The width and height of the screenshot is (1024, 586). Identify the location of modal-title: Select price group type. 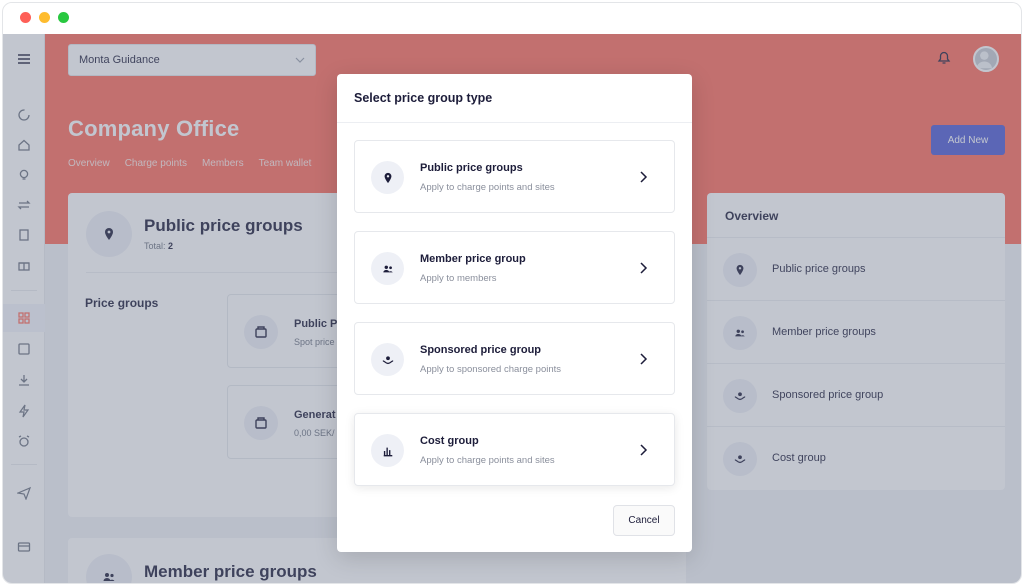
(423, 98).